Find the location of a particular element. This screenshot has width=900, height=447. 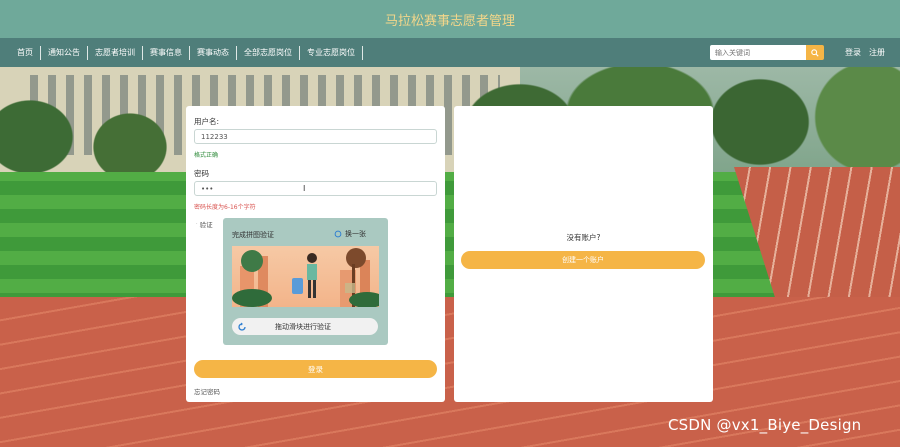

search-bar is located at coordinates (767, 52).